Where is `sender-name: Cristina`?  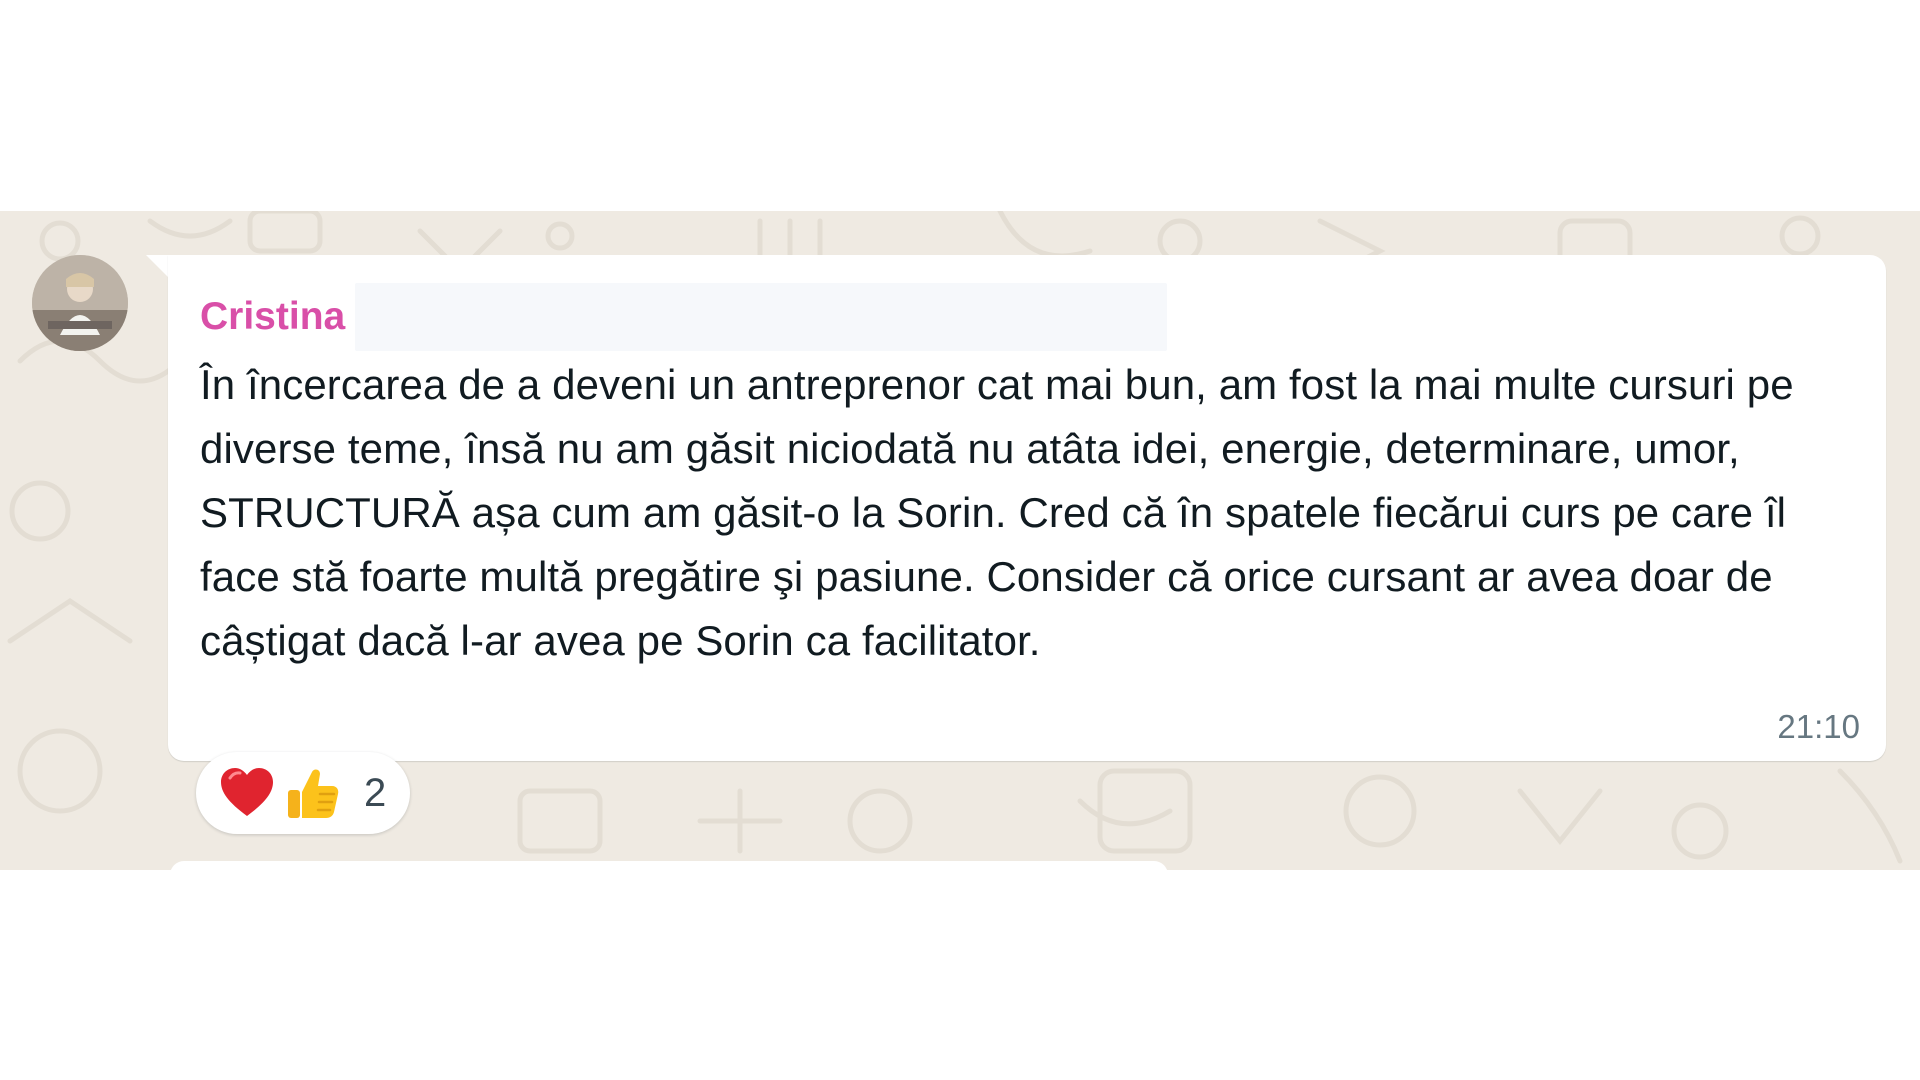
sender-name: Cristina is located at coordinates (272, 317).